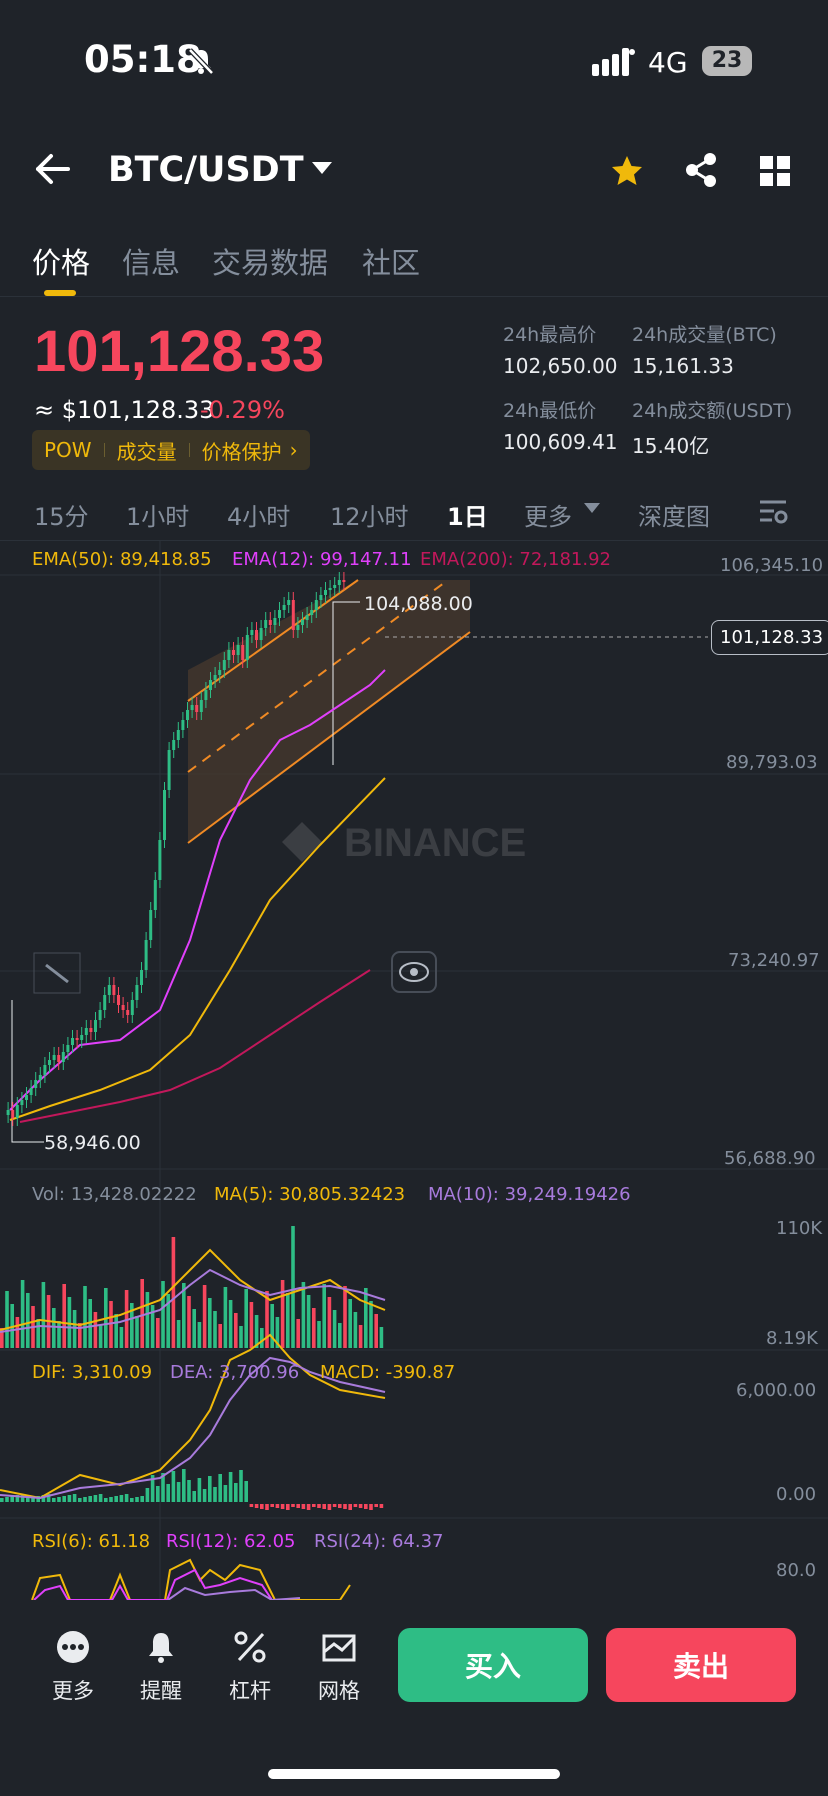  What do you see at coordinates (369, 514) in the screenshot?
I see `interval-12h: 12小时` at bounding box center [369, 514].